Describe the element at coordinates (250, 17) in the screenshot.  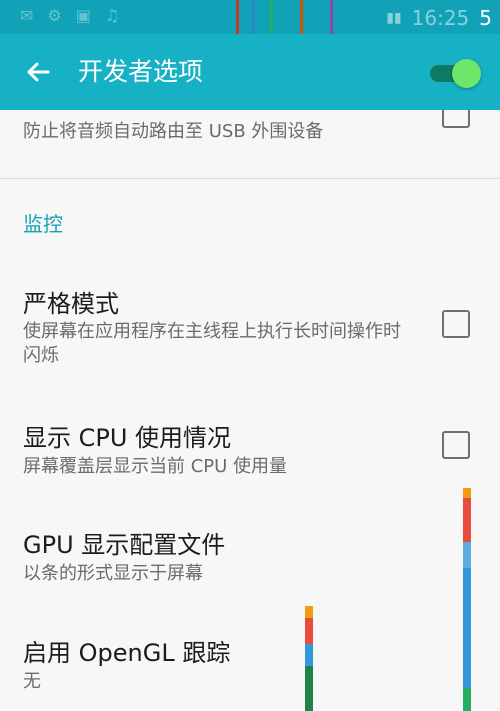
I see `status-bar: ✉ ⚙ ▣ ♫ ▮▮ 16:25 5` at that location.